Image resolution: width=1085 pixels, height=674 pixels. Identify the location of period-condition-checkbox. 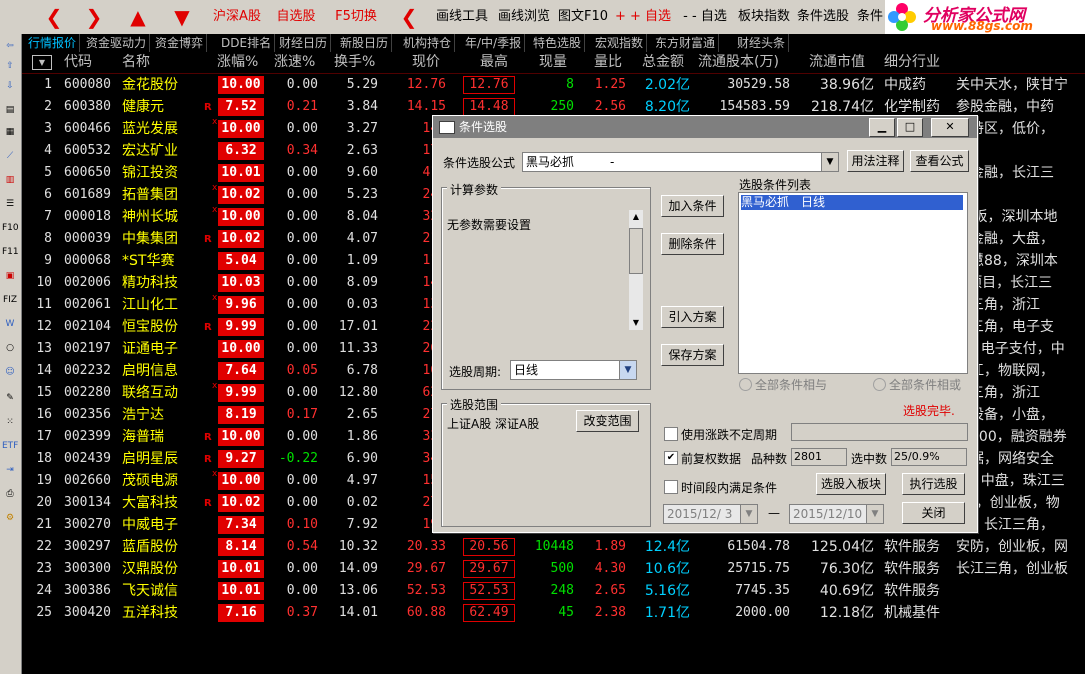
(671, 487).